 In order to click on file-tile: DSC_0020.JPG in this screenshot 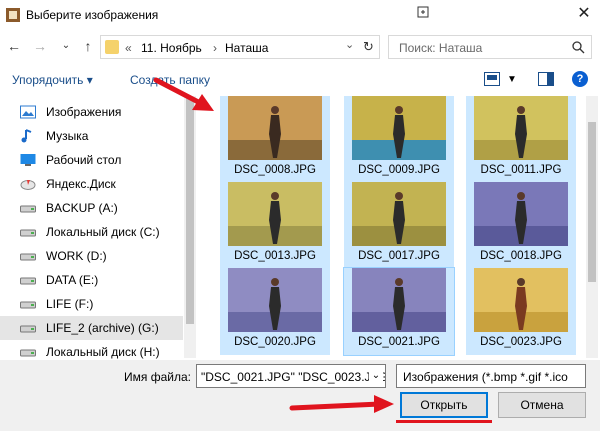, I will do `click(275, 311)`.